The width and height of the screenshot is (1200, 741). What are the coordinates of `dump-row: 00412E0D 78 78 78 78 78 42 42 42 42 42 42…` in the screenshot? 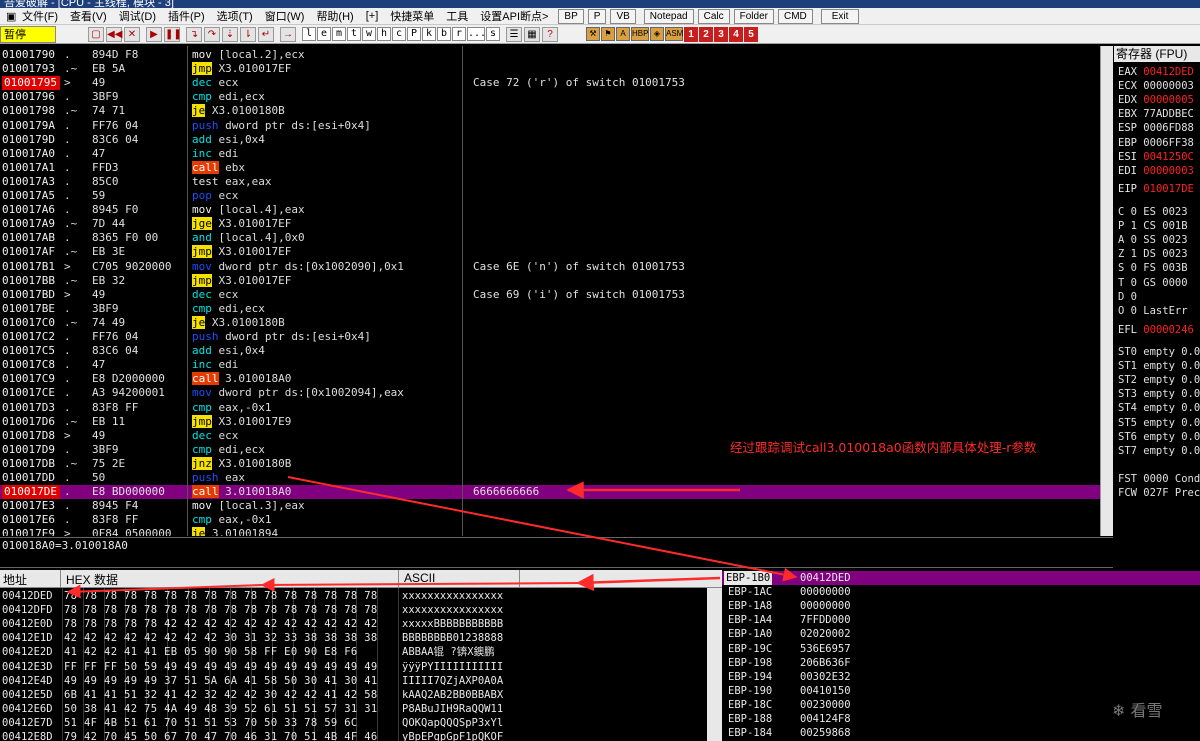 It's located at (361, 624).